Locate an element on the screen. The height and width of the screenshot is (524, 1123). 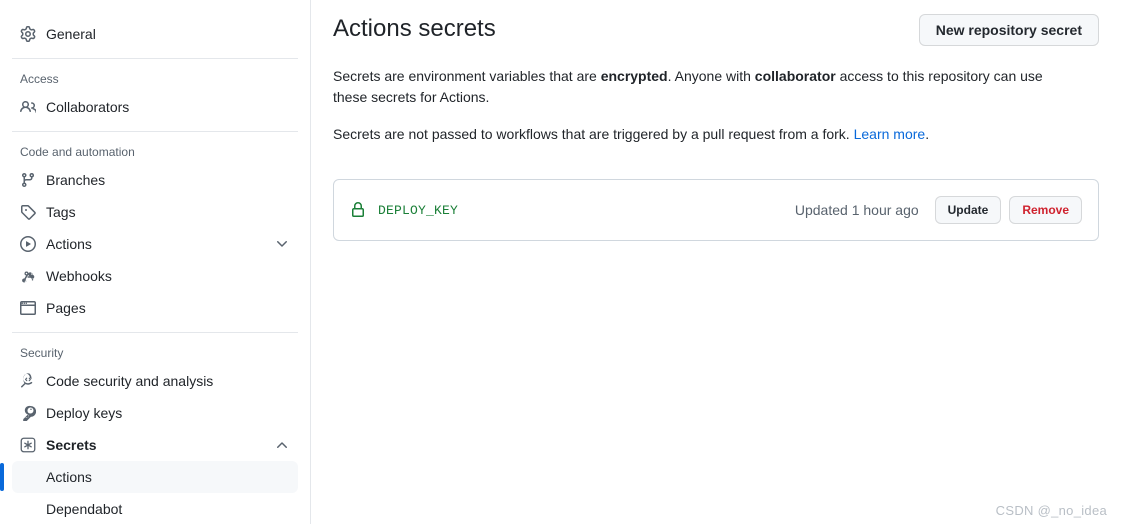
desc1-bold-encrypted: encrypted is located at coordinates (634, 76).